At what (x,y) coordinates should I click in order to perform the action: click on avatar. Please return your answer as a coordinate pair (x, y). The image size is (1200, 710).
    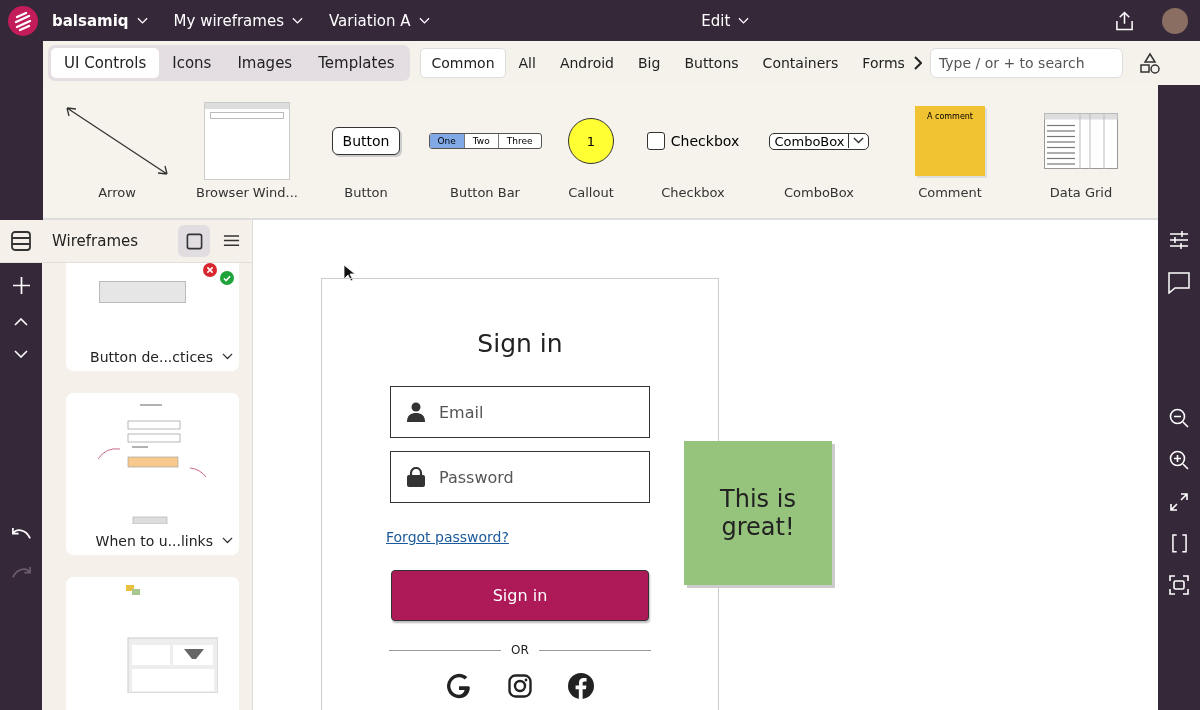
    Looking at the image, I should click on (1175, 20).